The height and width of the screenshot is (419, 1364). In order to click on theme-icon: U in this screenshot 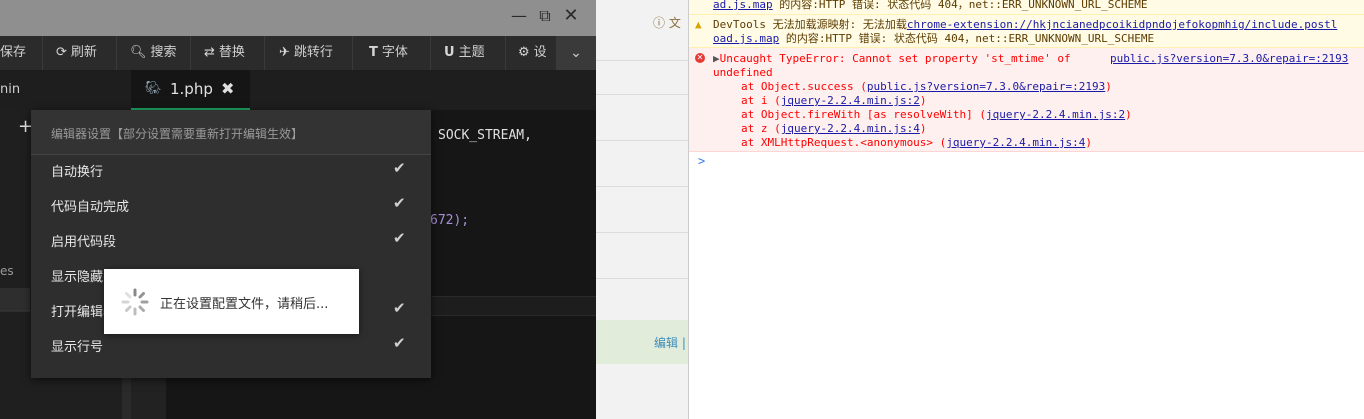, I will do `click(449, 52)`.